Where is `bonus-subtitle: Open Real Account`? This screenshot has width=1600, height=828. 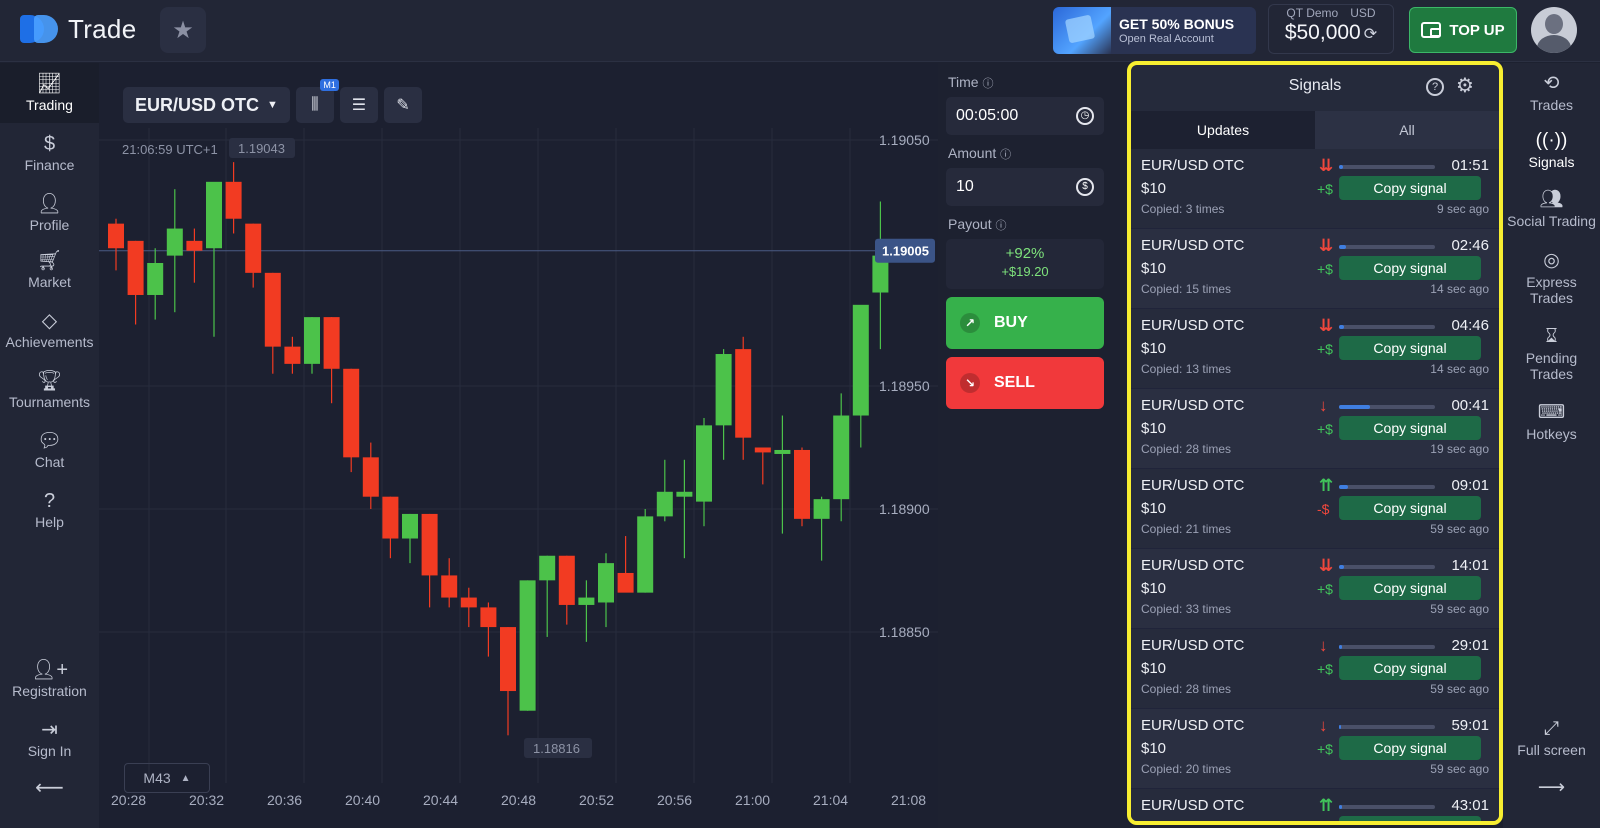 bonus-subtitle: Open Real Account is located at coordinates (1166, 39).